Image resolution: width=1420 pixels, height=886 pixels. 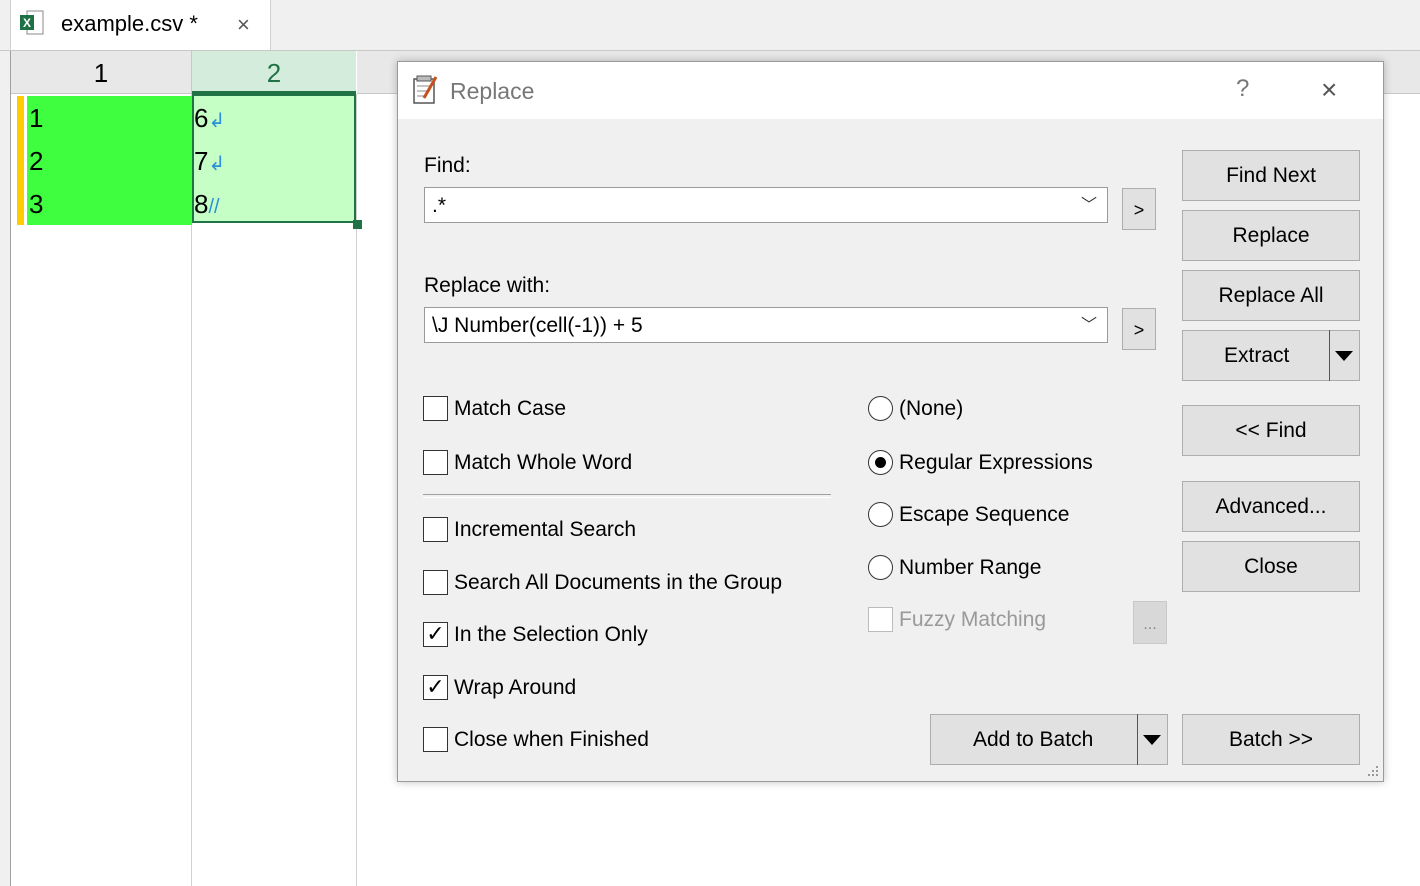 I want to click on find-next-button: Find Next, so click(x=1271, y=175).